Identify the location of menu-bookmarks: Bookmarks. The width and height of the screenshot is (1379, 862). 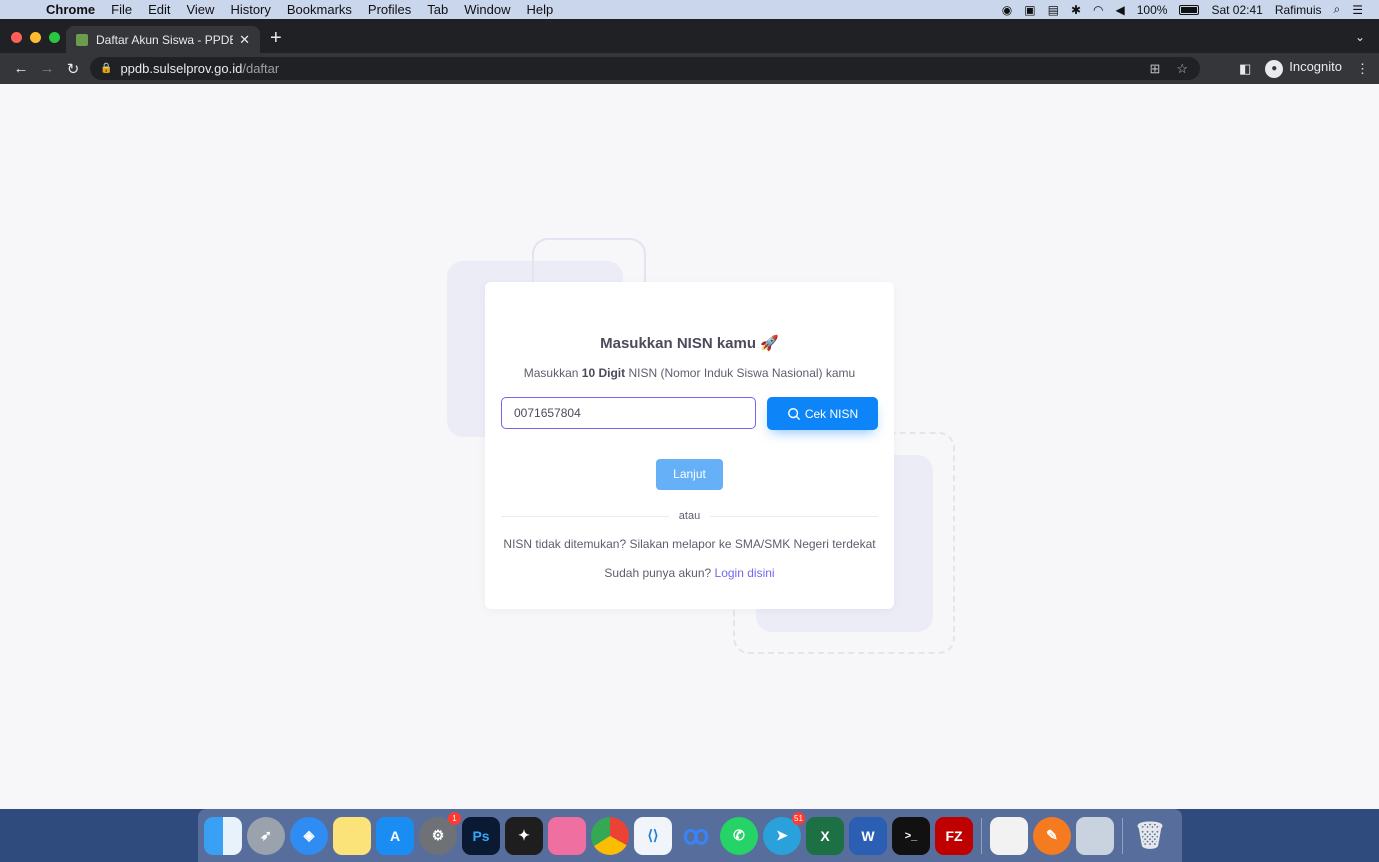
(319, 9).